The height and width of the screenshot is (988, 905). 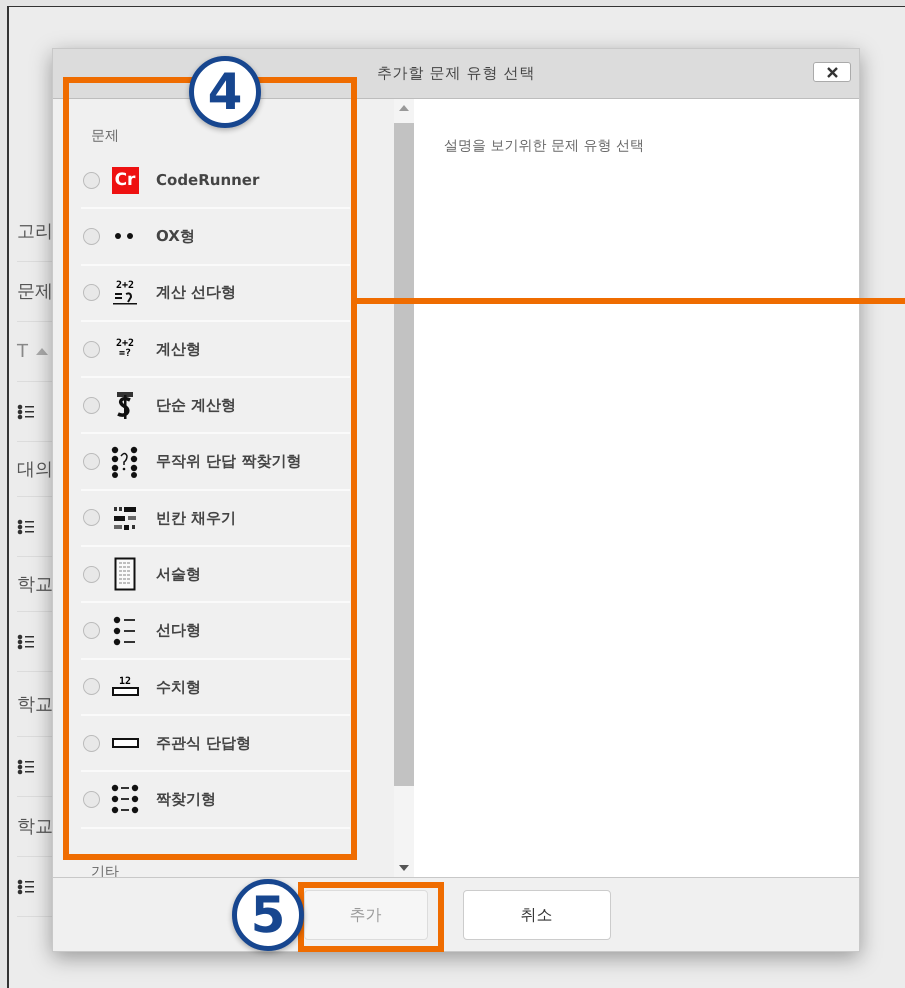 I want to click on question-type-option: 주관식 단답형, so click(x=215, y=744).